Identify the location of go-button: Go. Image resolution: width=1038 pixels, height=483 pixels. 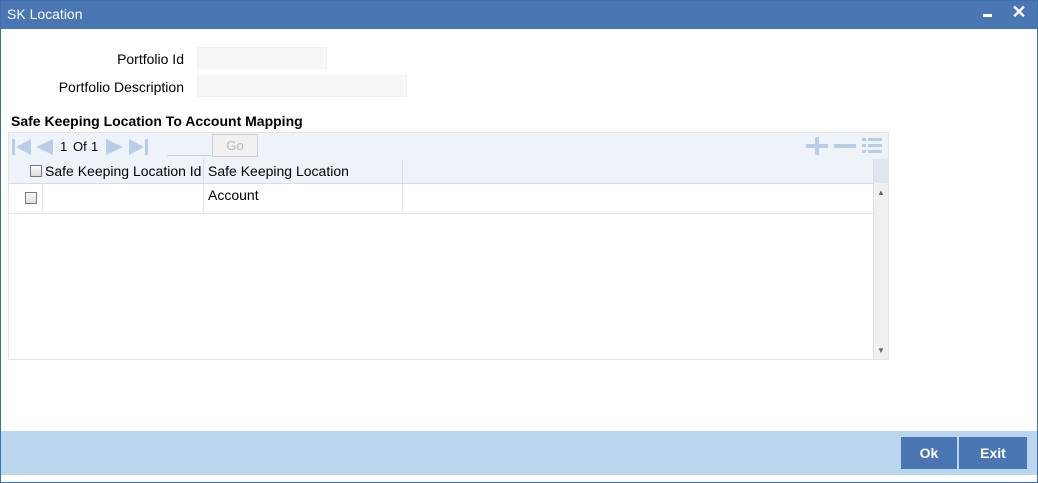
(235, 145).